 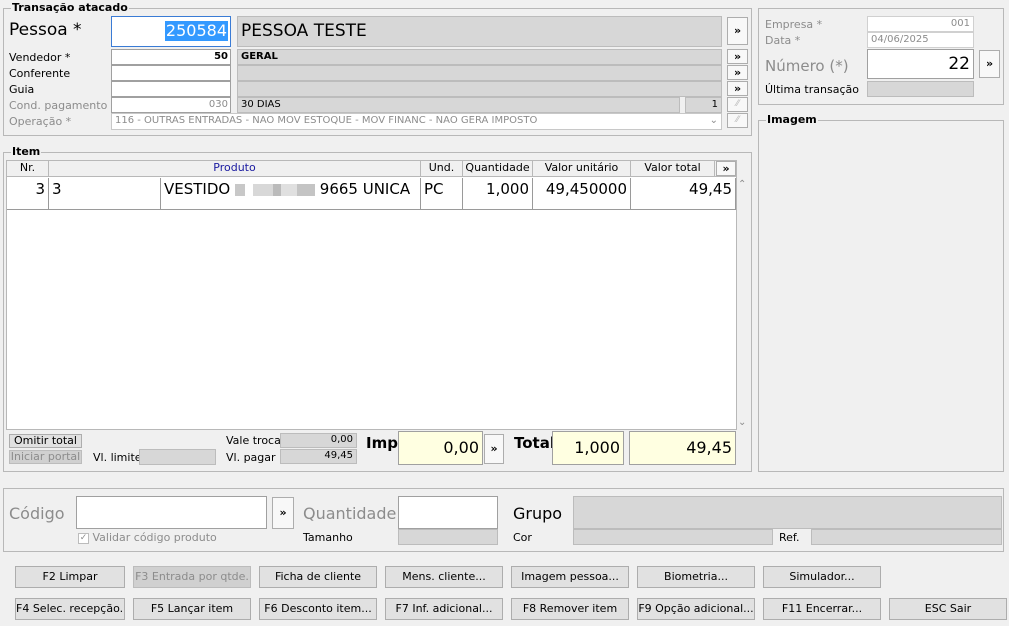 I want to click on data-label: Data *, so click(x=783, y=40).